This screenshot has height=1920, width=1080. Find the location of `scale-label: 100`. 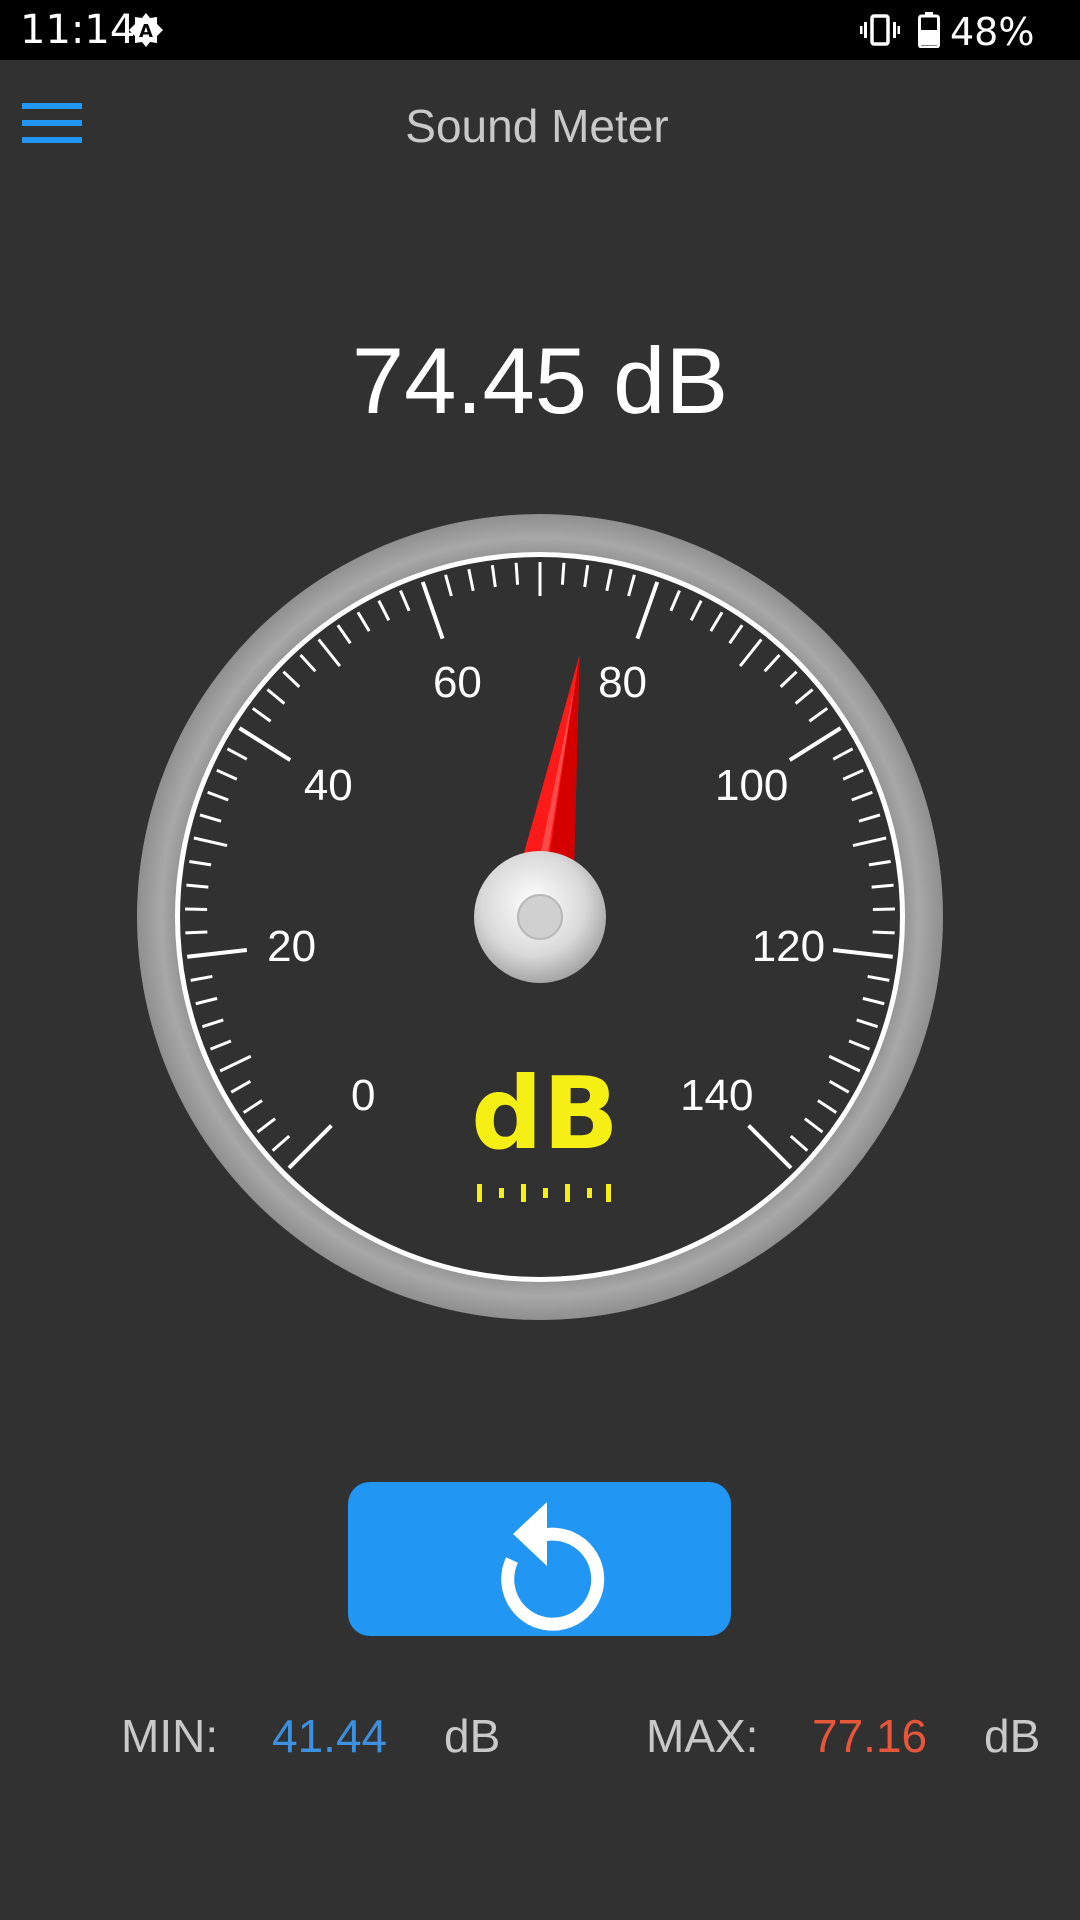

scale-label: 100 is located at coordinates (751, 785).